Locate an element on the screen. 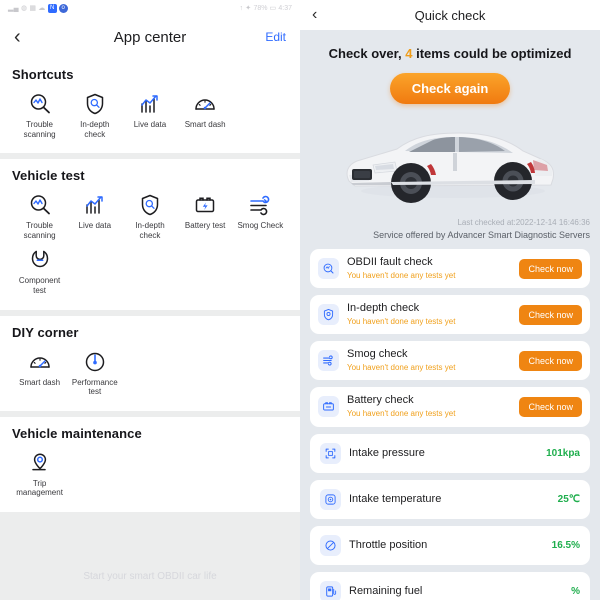 Image resolution: width=600 pixels, height=600 pixels. bluetooth-icon: ✦ is located at coordinates (248, 8).